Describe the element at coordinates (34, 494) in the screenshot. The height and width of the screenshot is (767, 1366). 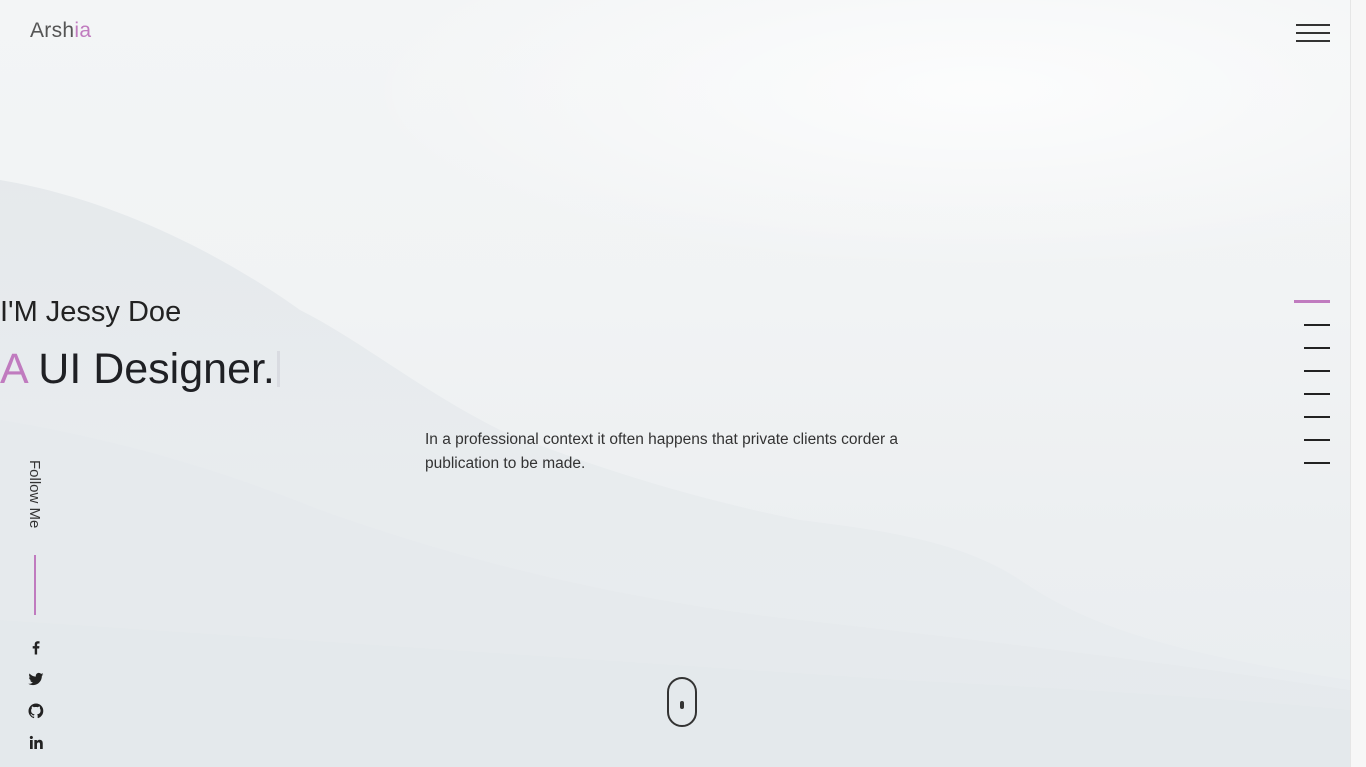
I see `follow-me-label: Follow Me` at that location.